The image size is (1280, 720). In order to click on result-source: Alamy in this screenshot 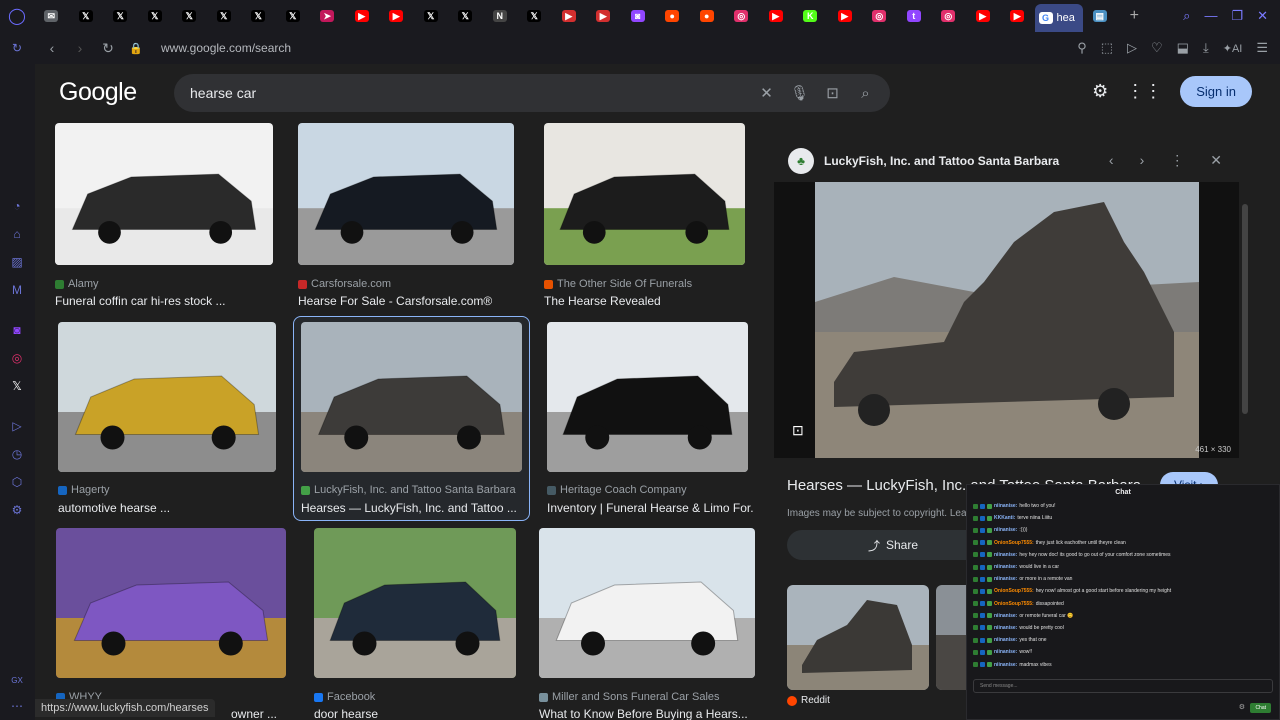, I will do `click(77, 284)`.